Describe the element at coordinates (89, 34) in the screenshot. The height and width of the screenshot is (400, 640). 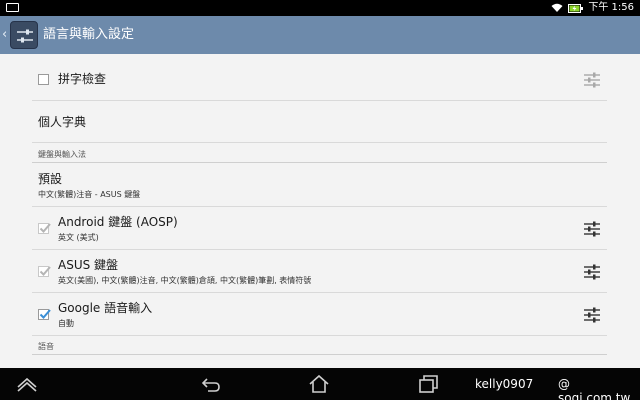
I see `page-title: 語言與輸入設定` at that location.